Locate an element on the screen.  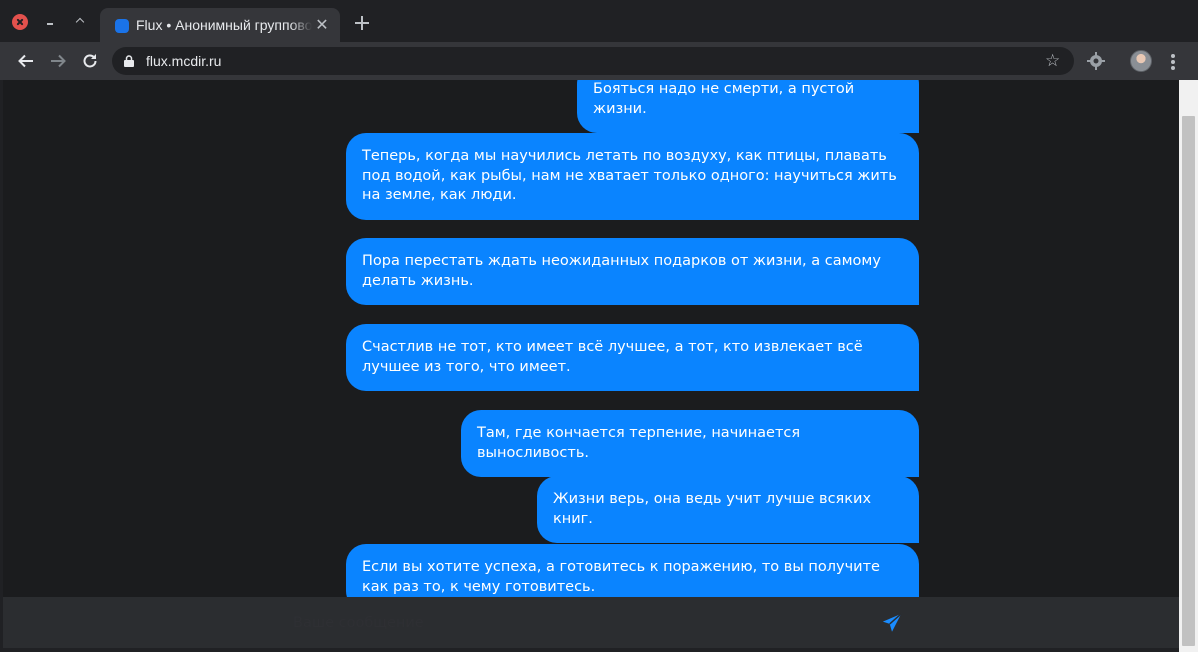
browser-menu-button is located at coordinates (1173, 62).